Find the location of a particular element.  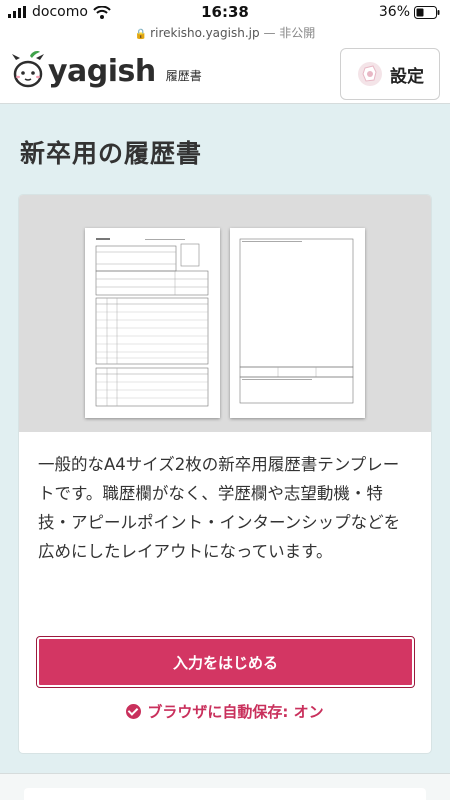

battery-percent: 36% is located at coordinates (394, 12).